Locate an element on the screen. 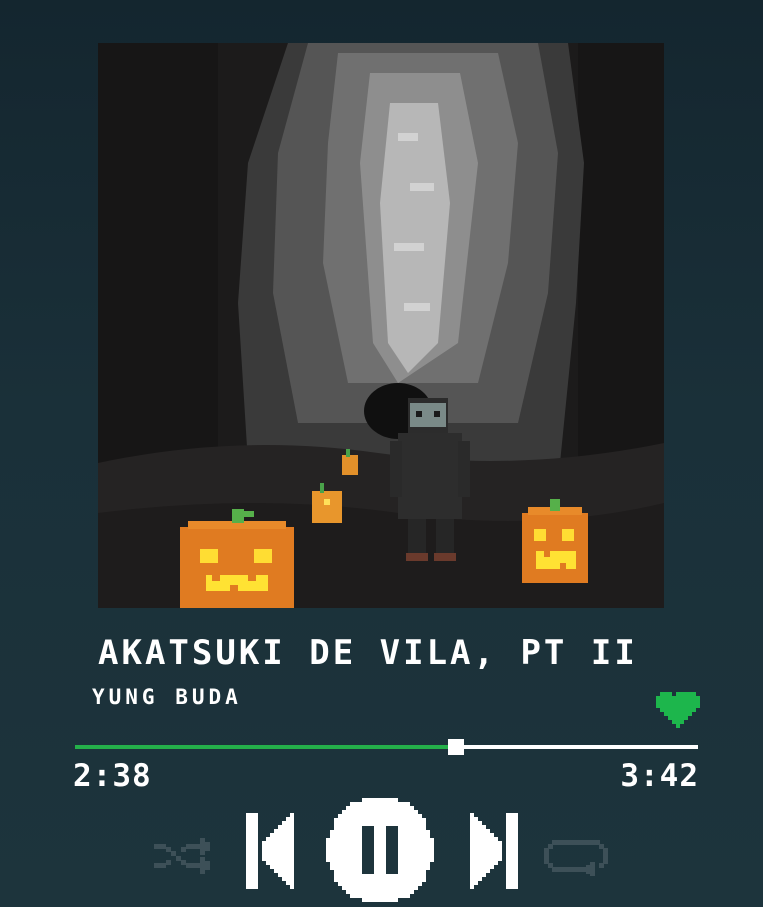  previous-button is located at coordinates (270, 853).